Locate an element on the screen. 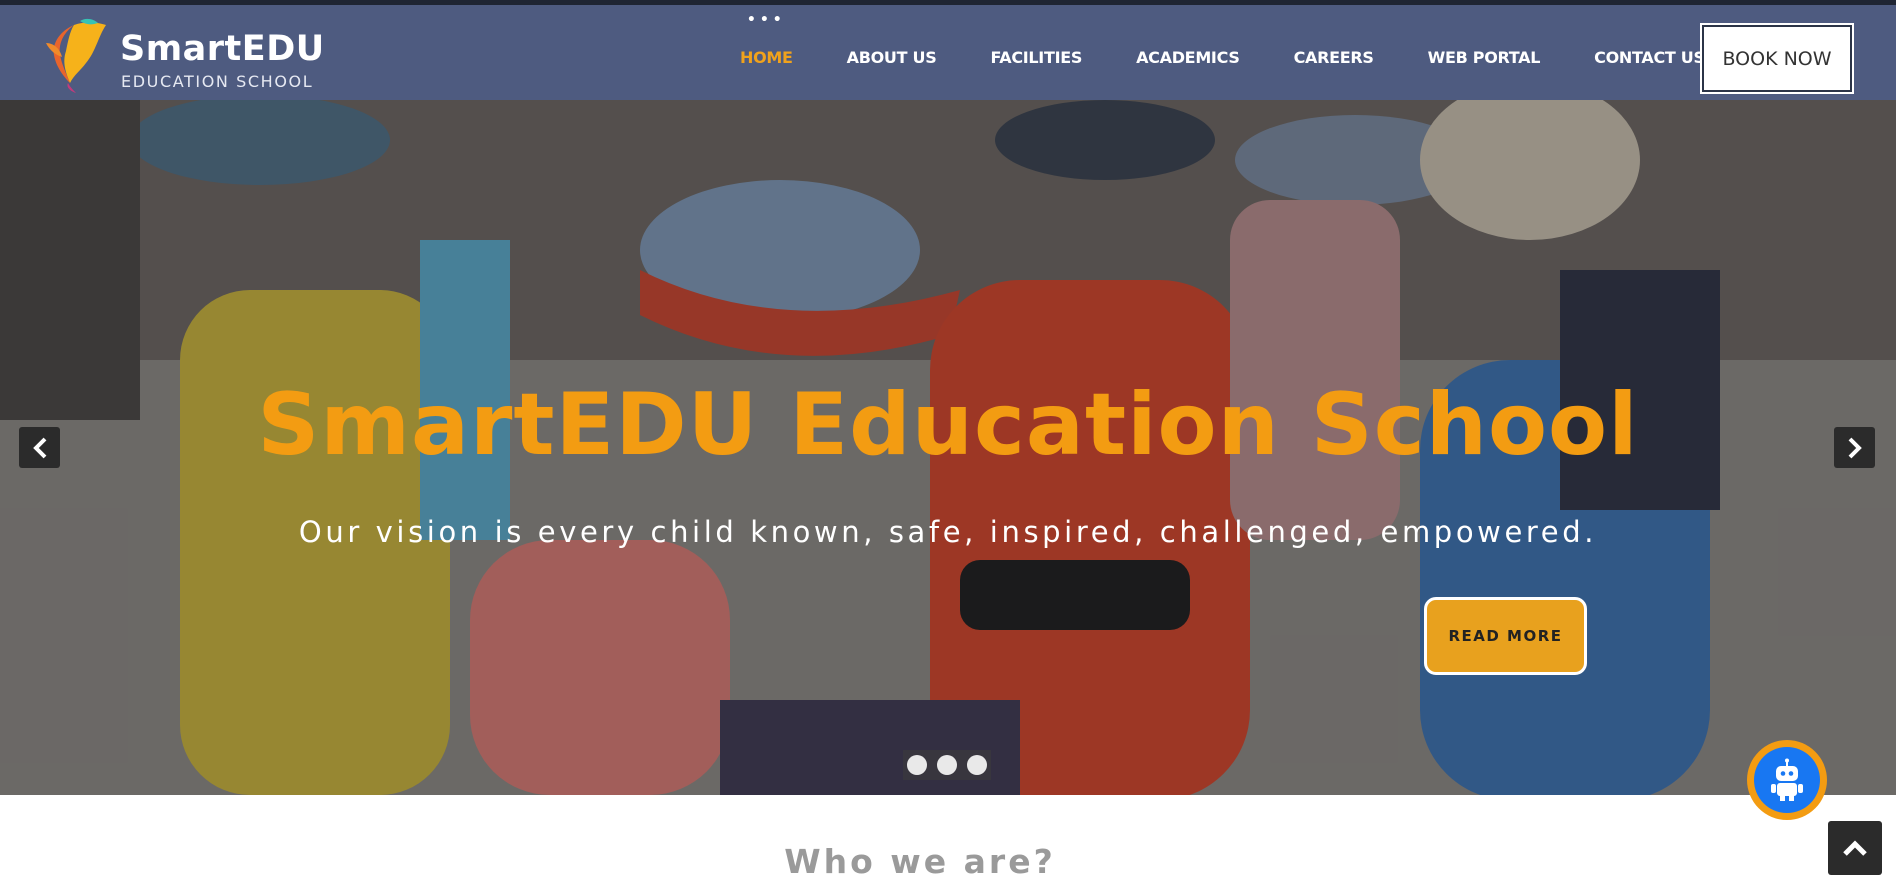 The width and height of the screenshot is (1896, 885). section-heading: Who we are? is located at coordinates (920, 861).